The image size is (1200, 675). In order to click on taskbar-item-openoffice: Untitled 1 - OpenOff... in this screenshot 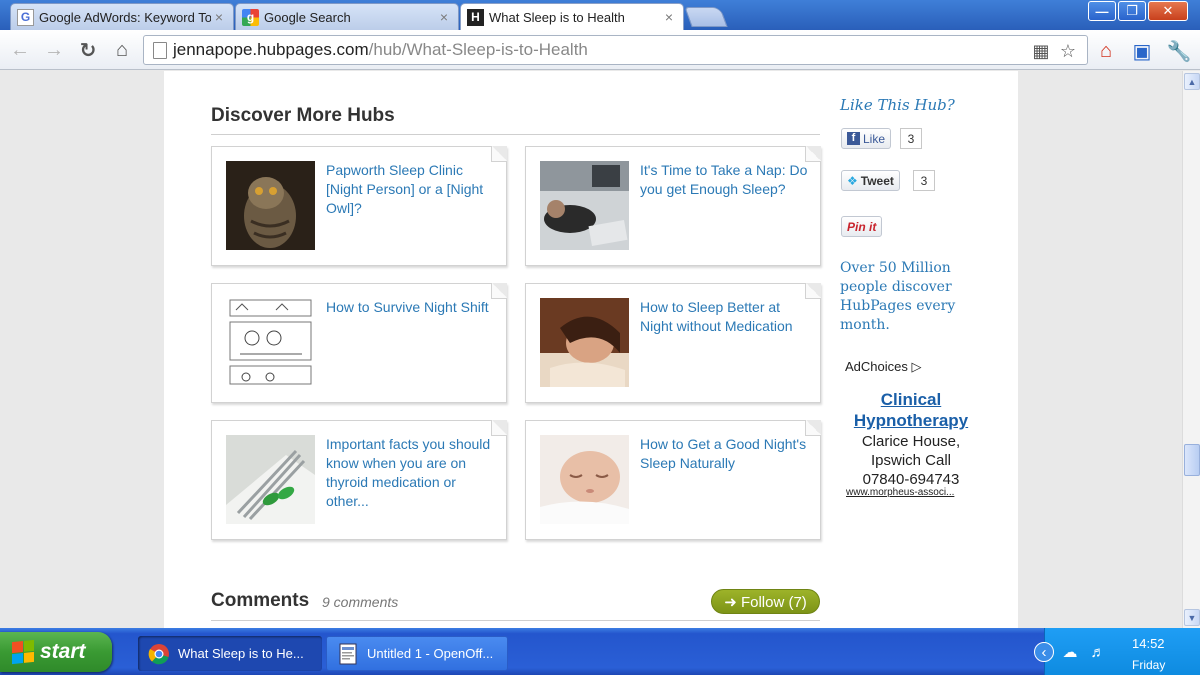, I will do `click(417, 653)`.